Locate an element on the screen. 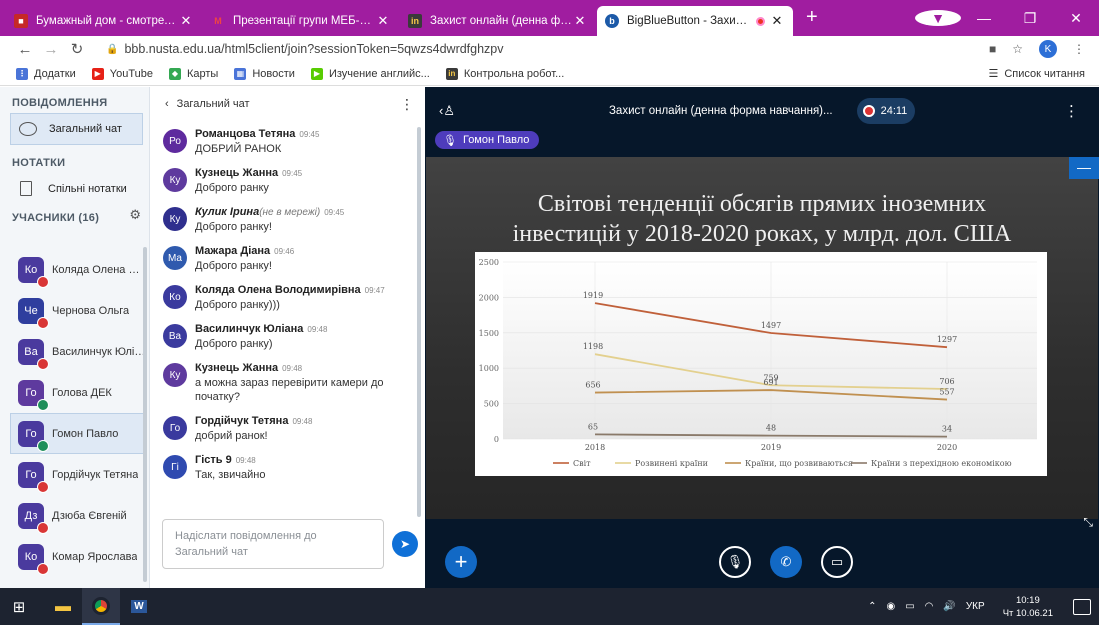 The image size is (1099, 625). participant-scrollbar is located at coordinates (145, 414).